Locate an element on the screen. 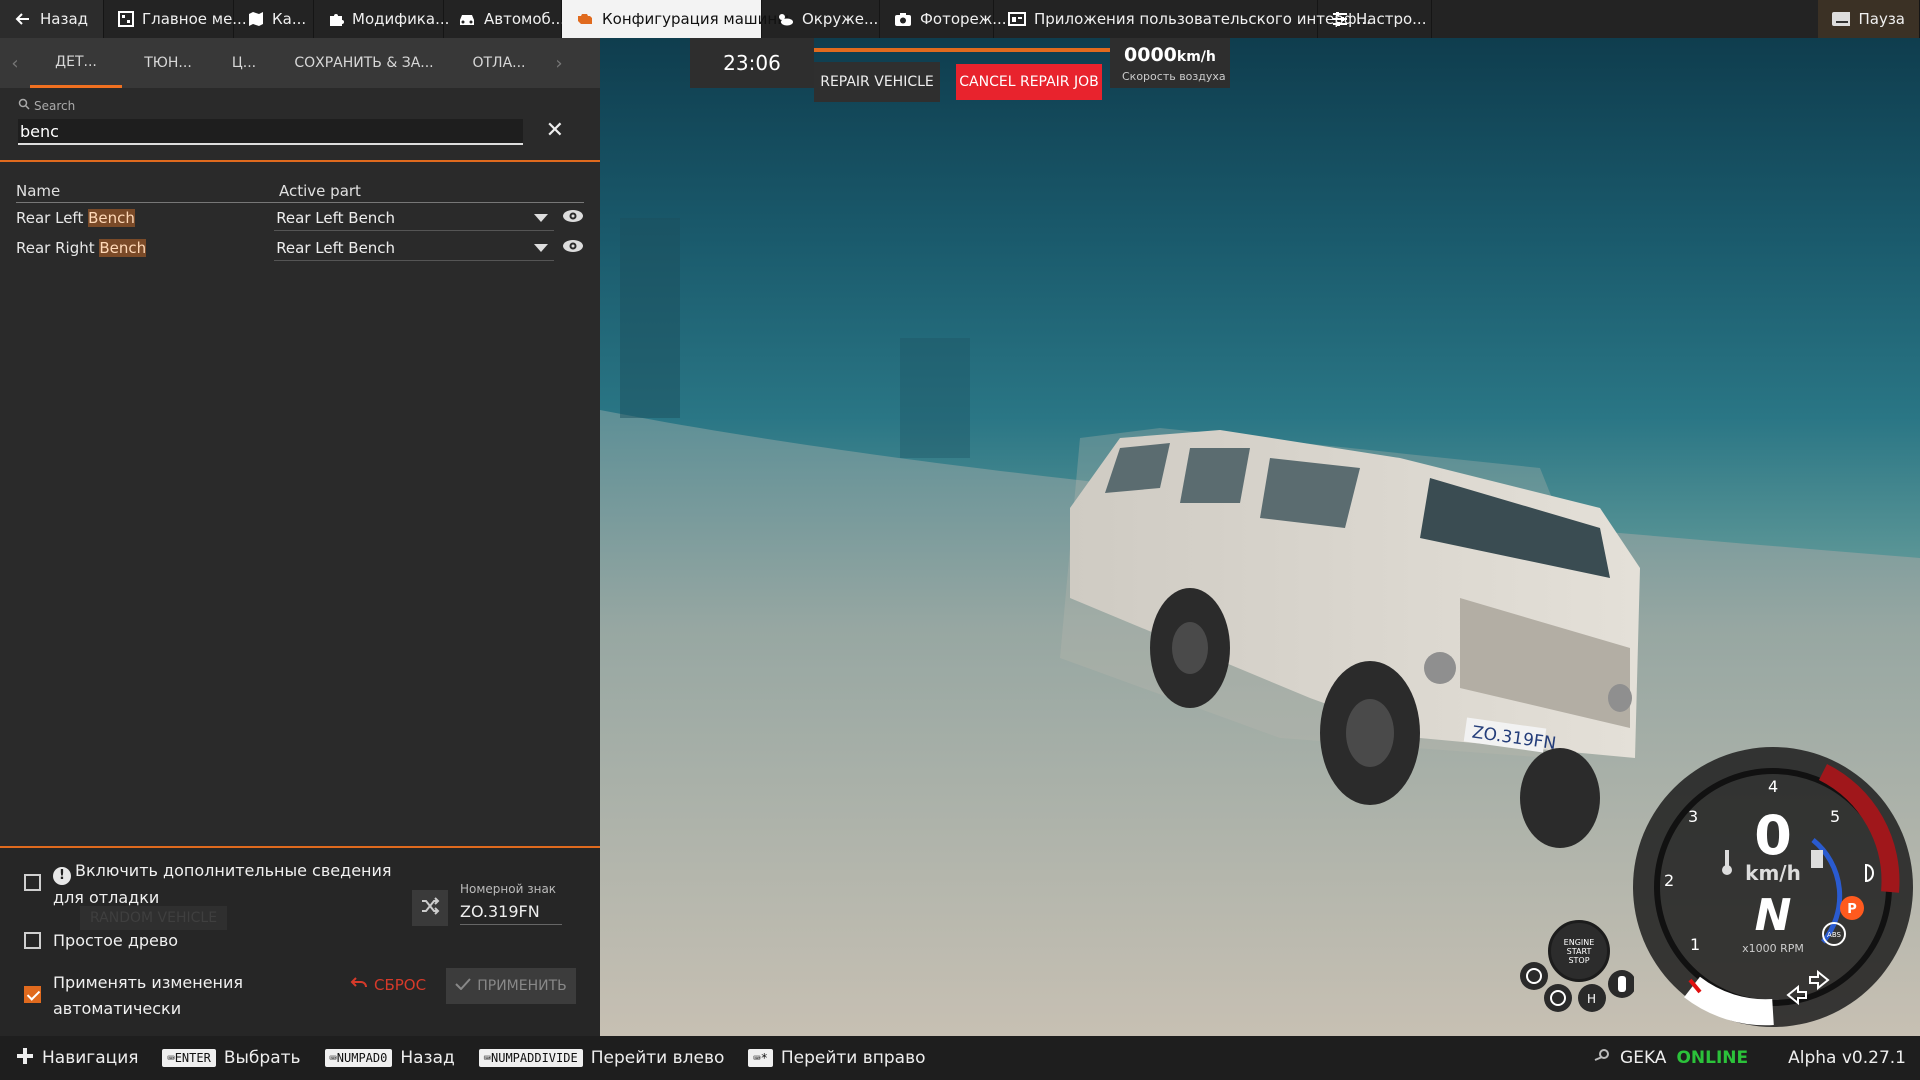  key-badge: ⌨* is located at coordinates (760, 1058).